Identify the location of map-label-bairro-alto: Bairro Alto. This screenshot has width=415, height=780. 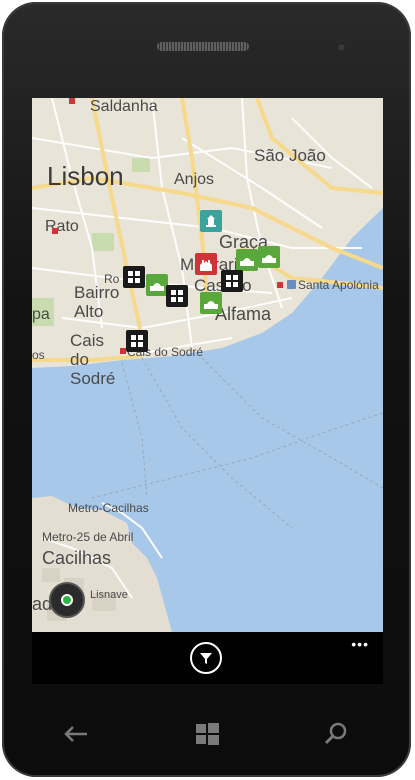
(97, 302).